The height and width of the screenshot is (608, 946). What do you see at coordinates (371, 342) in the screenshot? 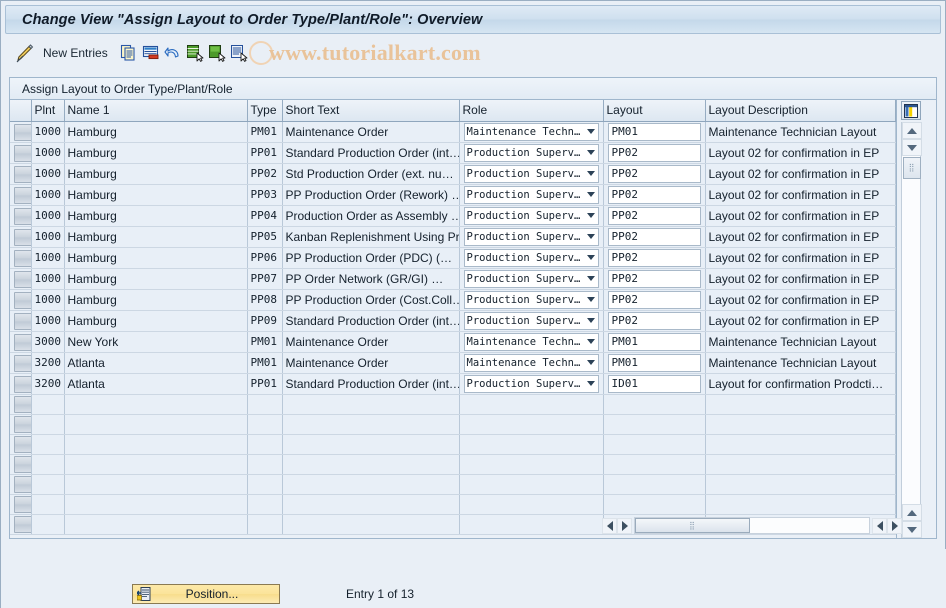
I see `cell-short-text: Maintenance Order` at bounding box center [371, 342].